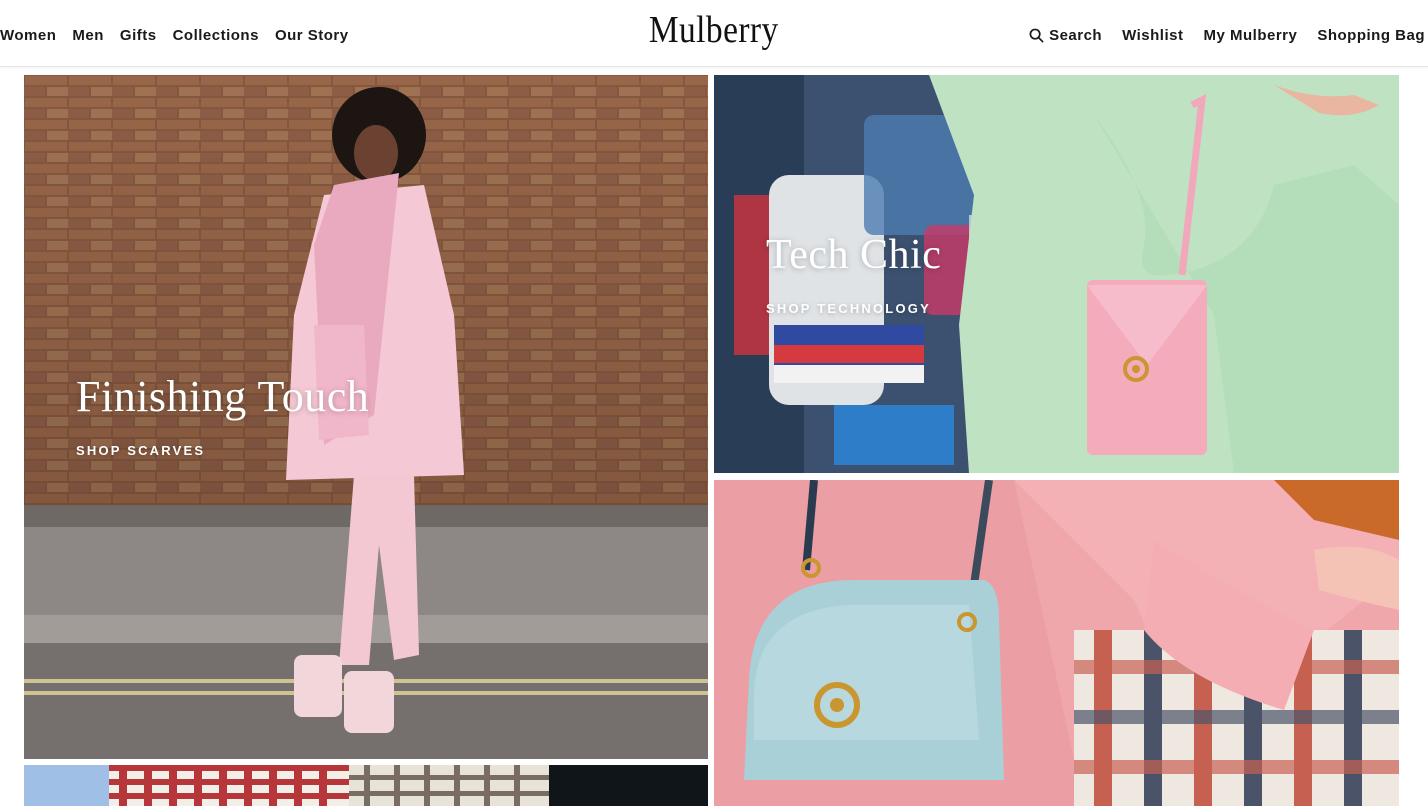  What do you see at coordinates (1250, 35) in the screenshot?
I see `account-link: My Mulberry` at bounding box center [1250, 35].